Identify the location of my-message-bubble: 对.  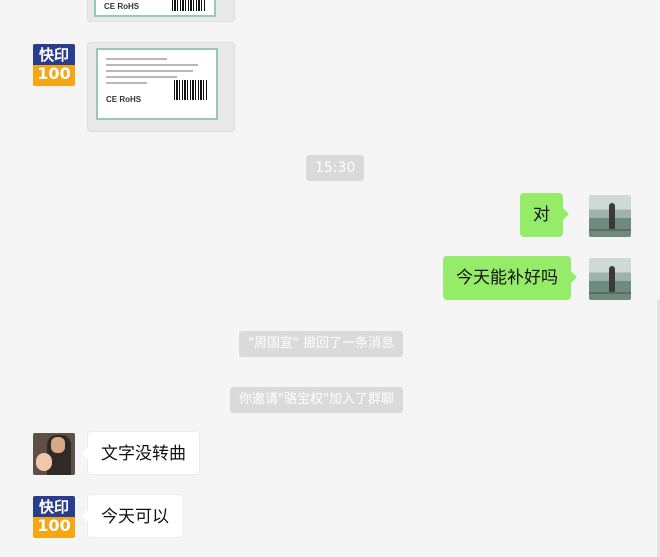
(544, 215).